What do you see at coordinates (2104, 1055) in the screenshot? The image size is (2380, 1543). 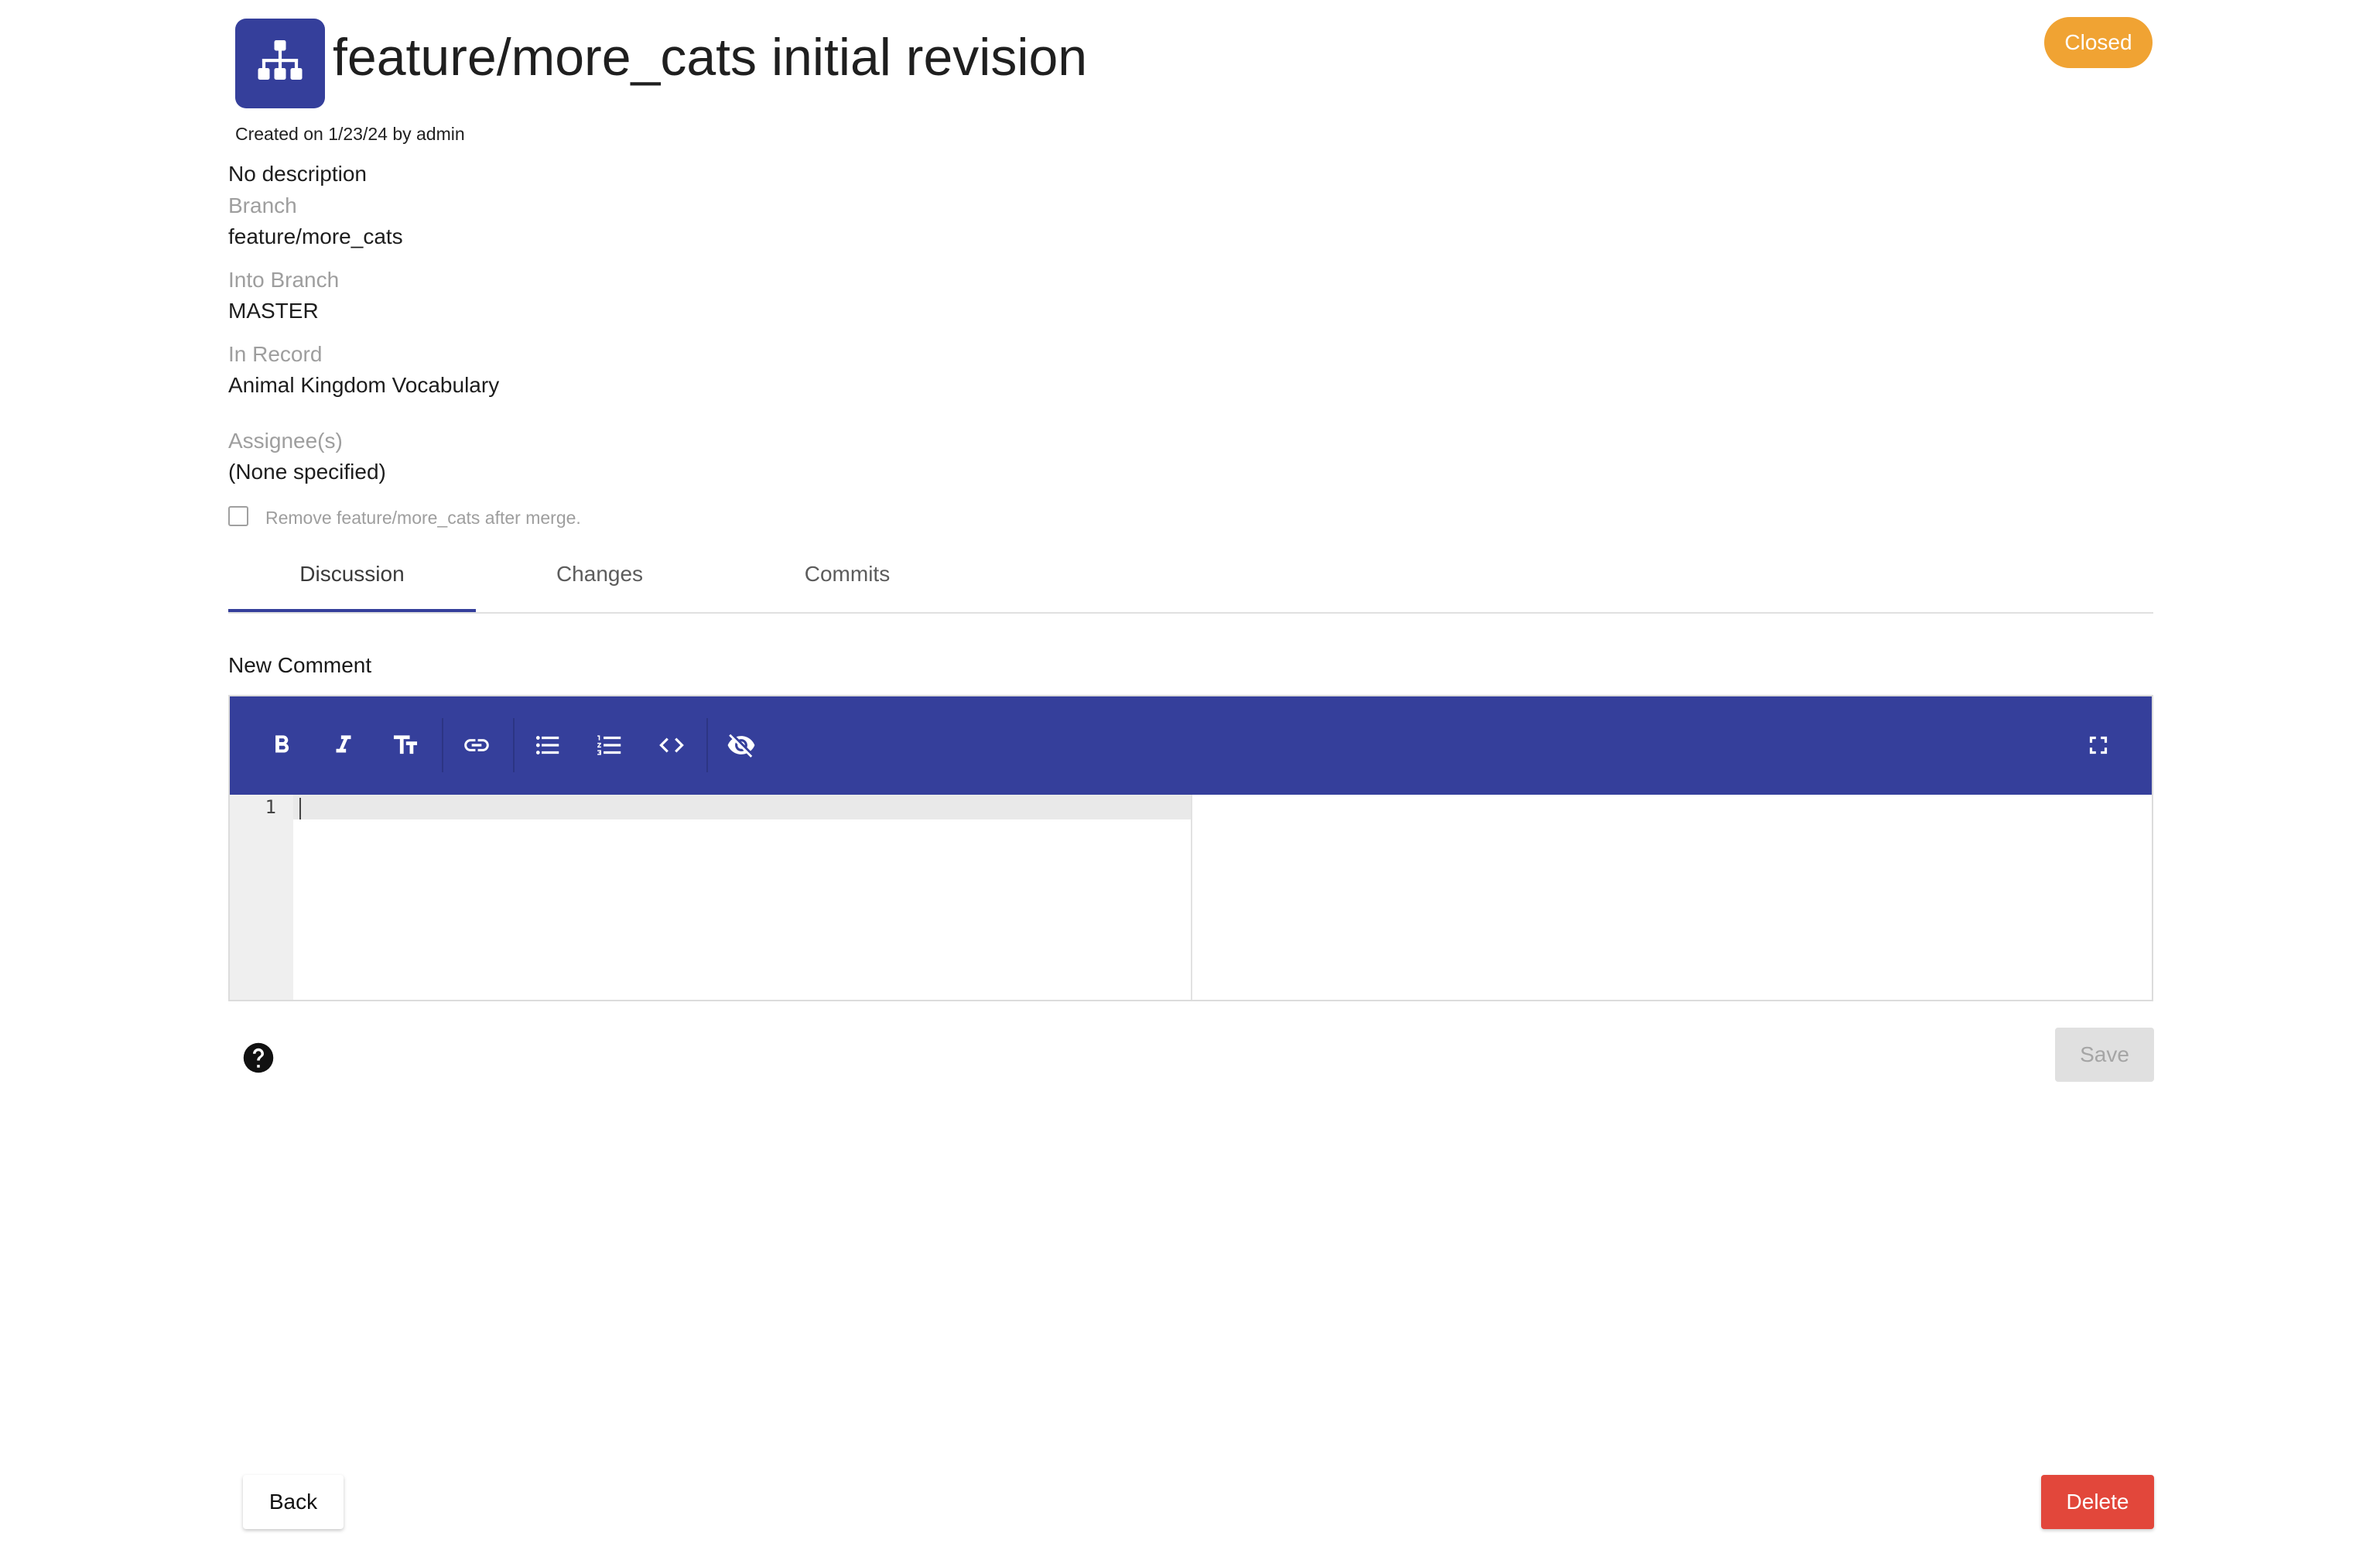 I see `save-button: Save` at bounding box center [2104, 1055].